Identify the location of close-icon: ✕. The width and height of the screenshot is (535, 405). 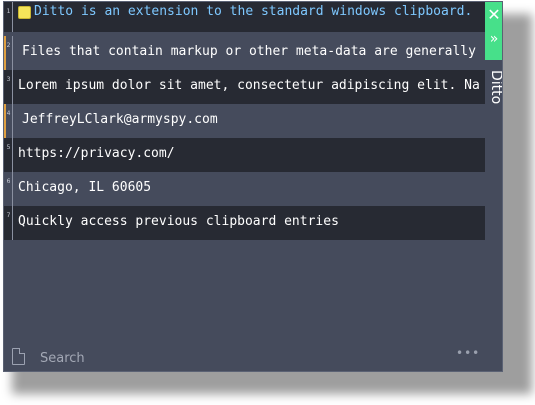
(494, 14).